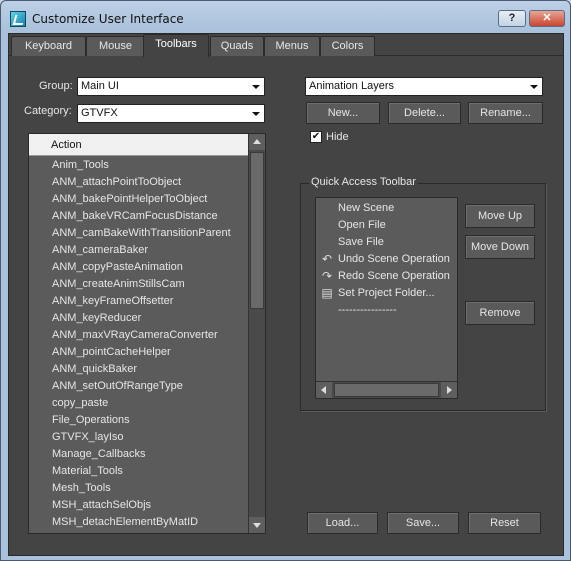  I want to click on hide-label: Hide, so click(337, 137).